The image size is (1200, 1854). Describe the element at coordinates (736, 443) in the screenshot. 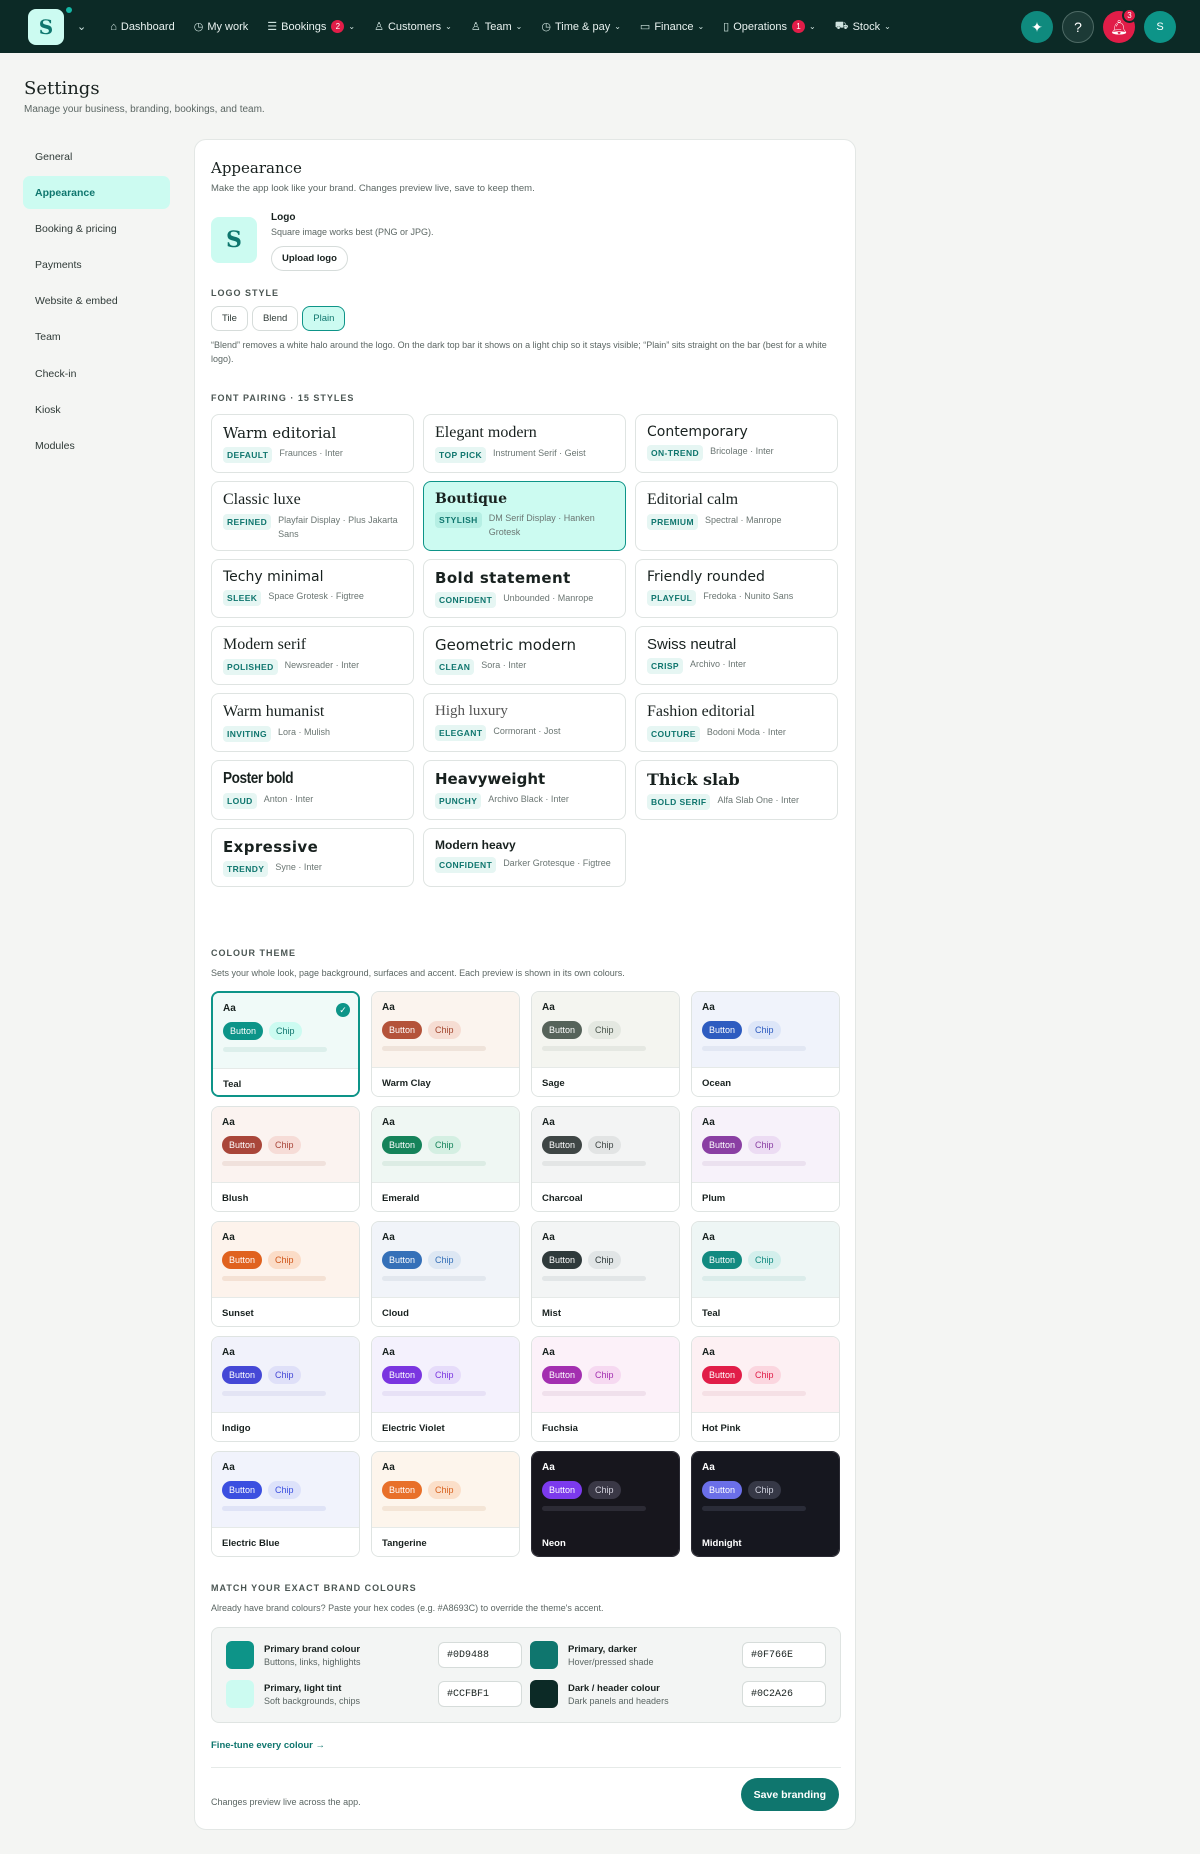

I see `font-option-contemporary: Contemporary ON-TREND Bricolage · Inter` at that location.